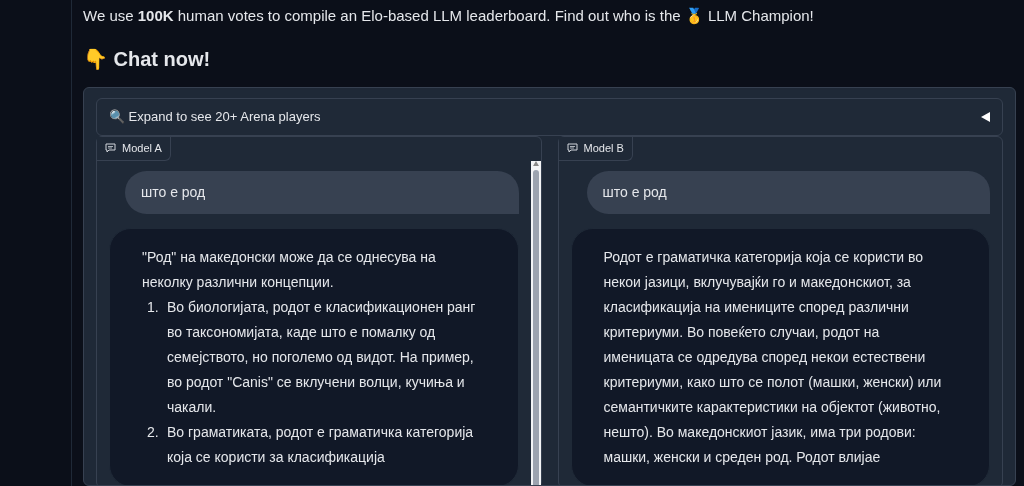 The width and height of the screenshot is (1024, 486). What do you see at coordinates (449, 16) in the screenshot?
I see `intro-text: We use 100K human votes to compile an Elo-based LLM leaderboard. Find out who is the 🥇 LLM Champion!` at bounding box center [449, 16].